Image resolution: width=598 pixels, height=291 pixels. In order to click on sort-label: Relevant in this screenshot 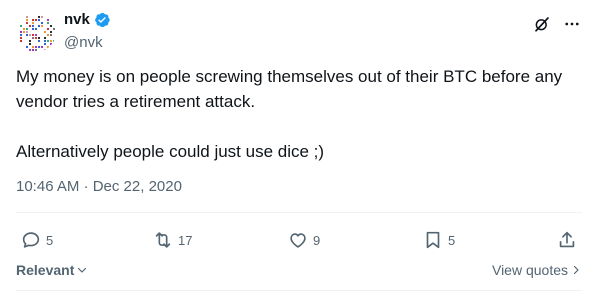, I will do `click(45, 270)`.